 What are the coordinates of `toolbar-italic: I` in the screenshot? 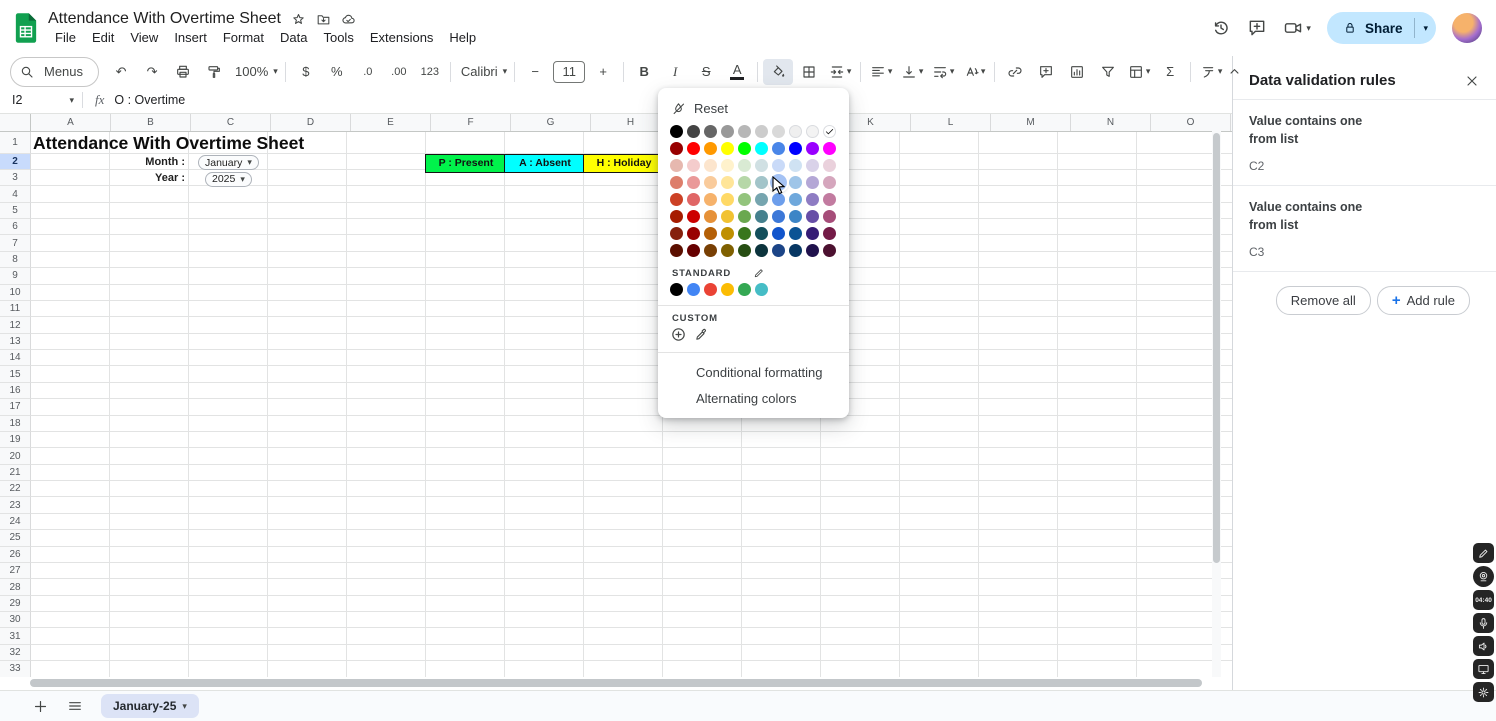 It's located at (675, 72).